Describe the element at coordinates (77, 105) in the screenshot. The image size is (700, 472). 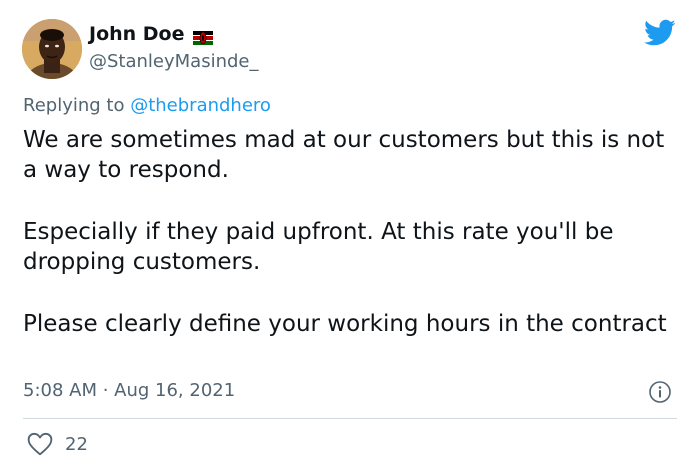
I see `replying-to-label: Replying to` at that location.